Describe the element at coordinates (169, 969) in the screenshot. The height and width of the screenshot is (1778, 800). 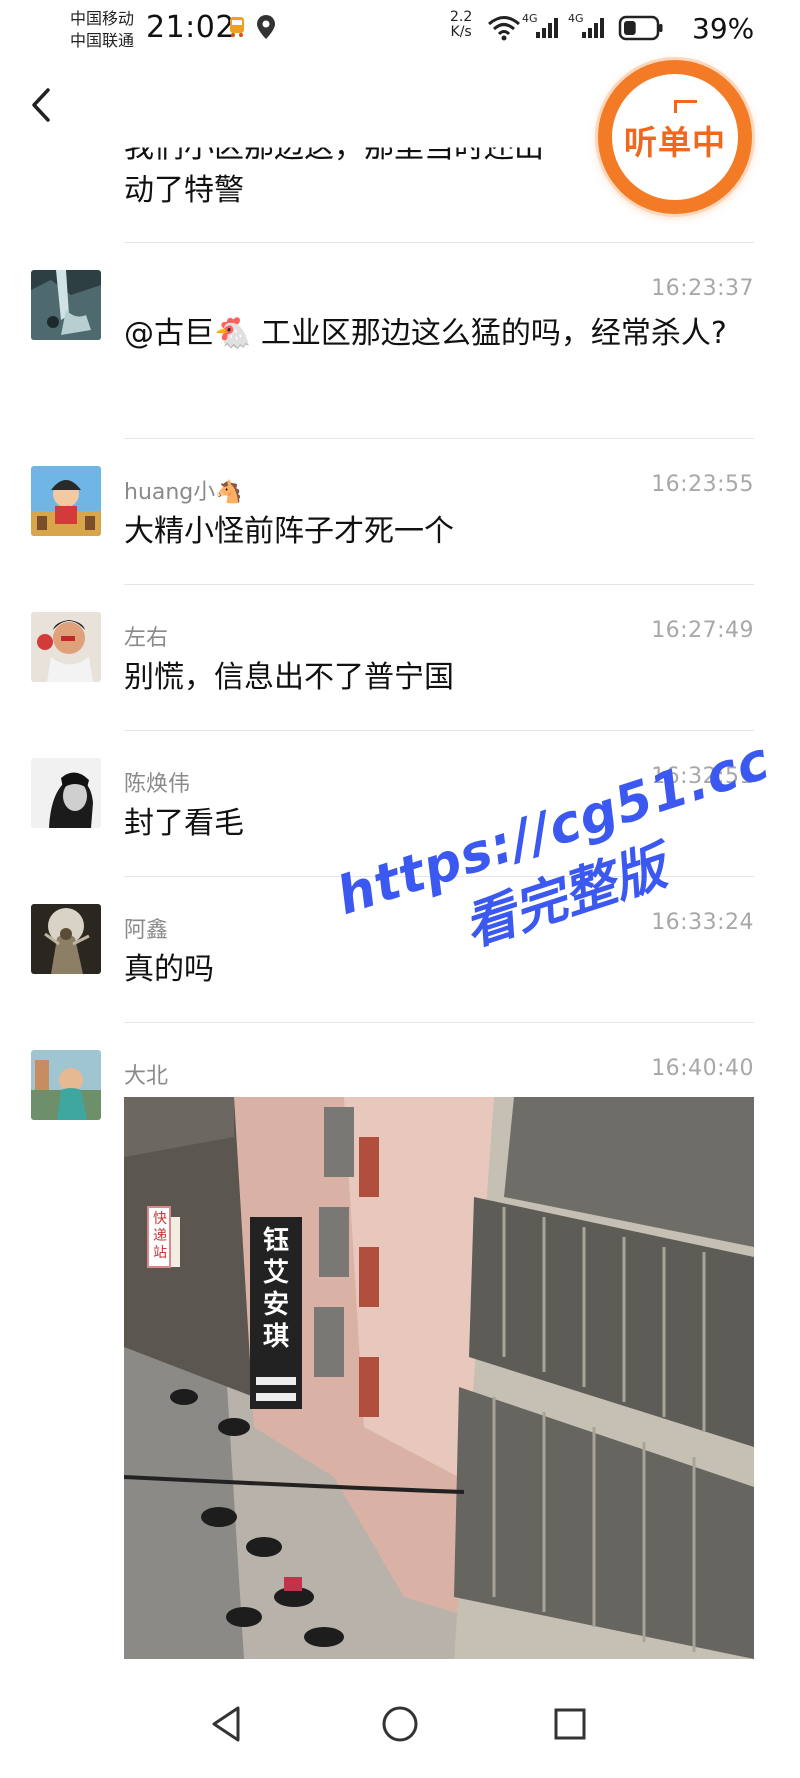
I see `comment-text: 真的吗` at that location.